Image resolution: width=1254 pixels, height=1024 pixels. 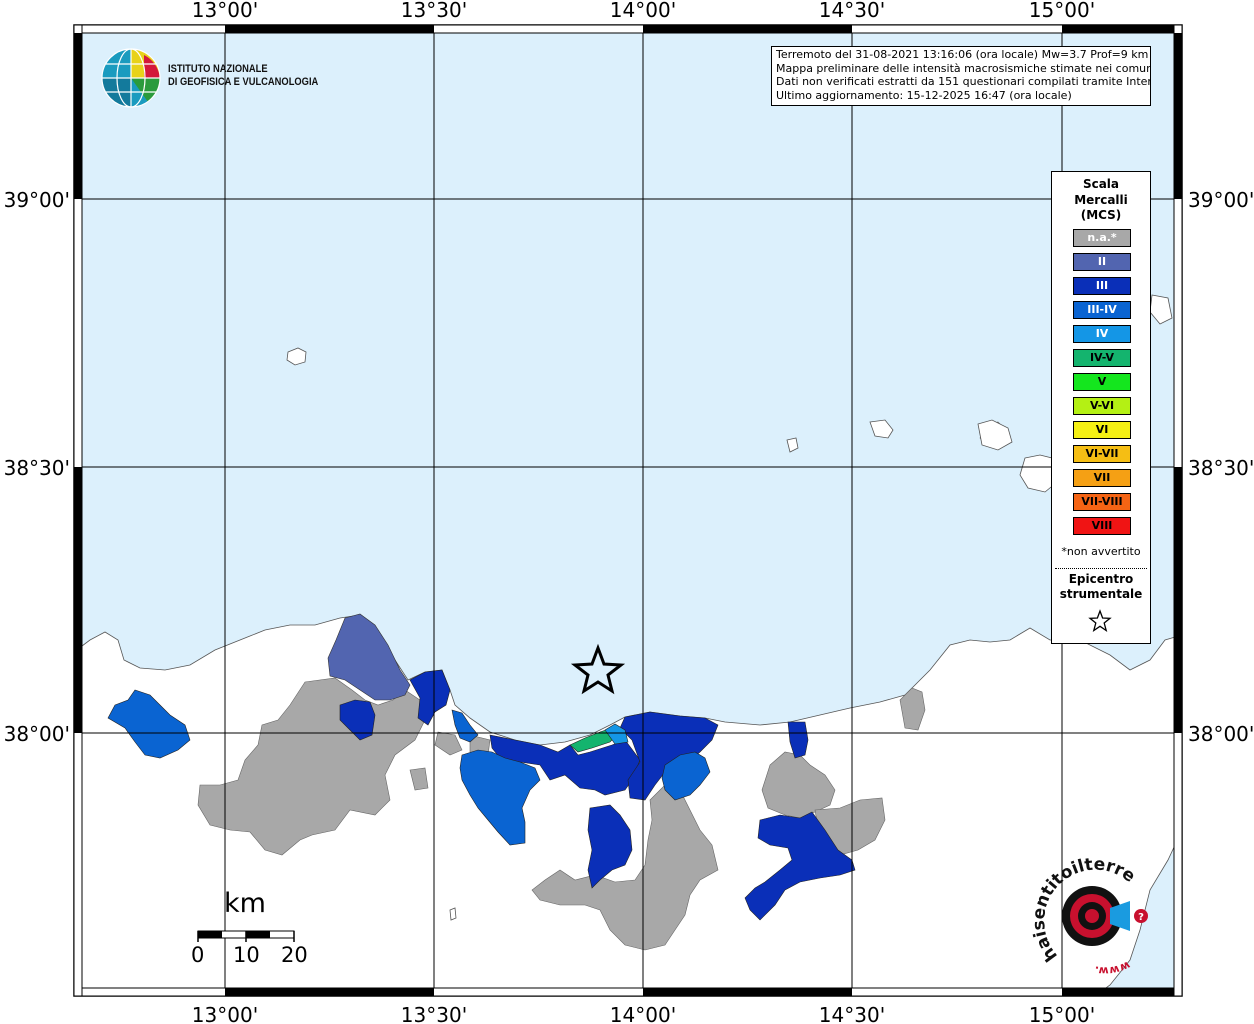 I want to click on lon-tick-top: 13°00', so click(x=225, y=11).